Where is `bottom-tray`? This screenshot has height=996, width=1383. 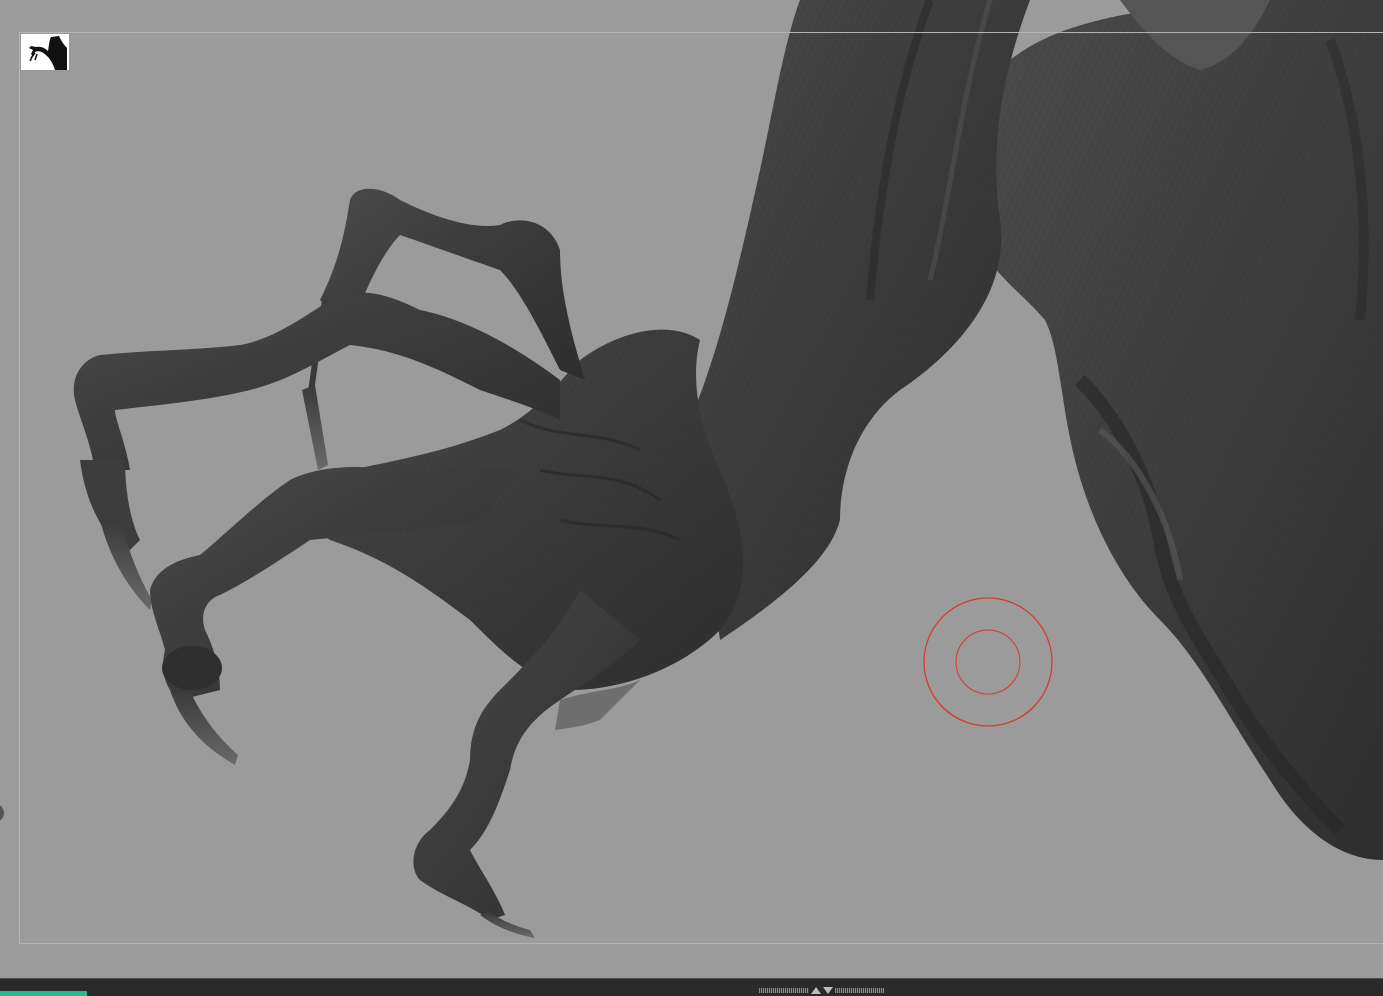
bottom-tray is located at coordinates (691, 987).